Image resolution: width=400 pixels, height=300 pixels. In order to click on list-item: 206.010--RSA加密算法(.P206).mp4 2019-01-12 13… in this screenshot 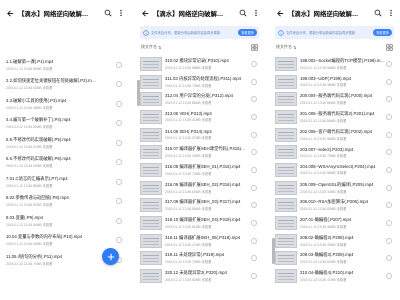, I will do `click(334, 206)`.